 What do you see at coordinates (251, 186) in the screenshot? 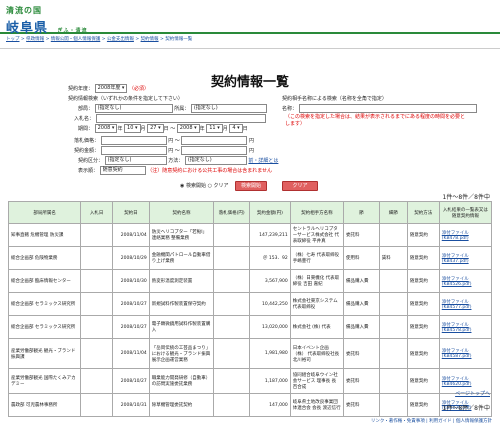
I see `search-start-button: 検索開始` at bounding box center [251, 186].